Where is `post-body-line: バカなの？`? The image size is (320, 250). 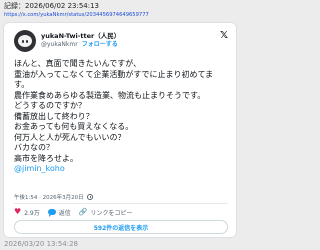
post-body-line: バカなの？ is located at coordinates (34, 147).